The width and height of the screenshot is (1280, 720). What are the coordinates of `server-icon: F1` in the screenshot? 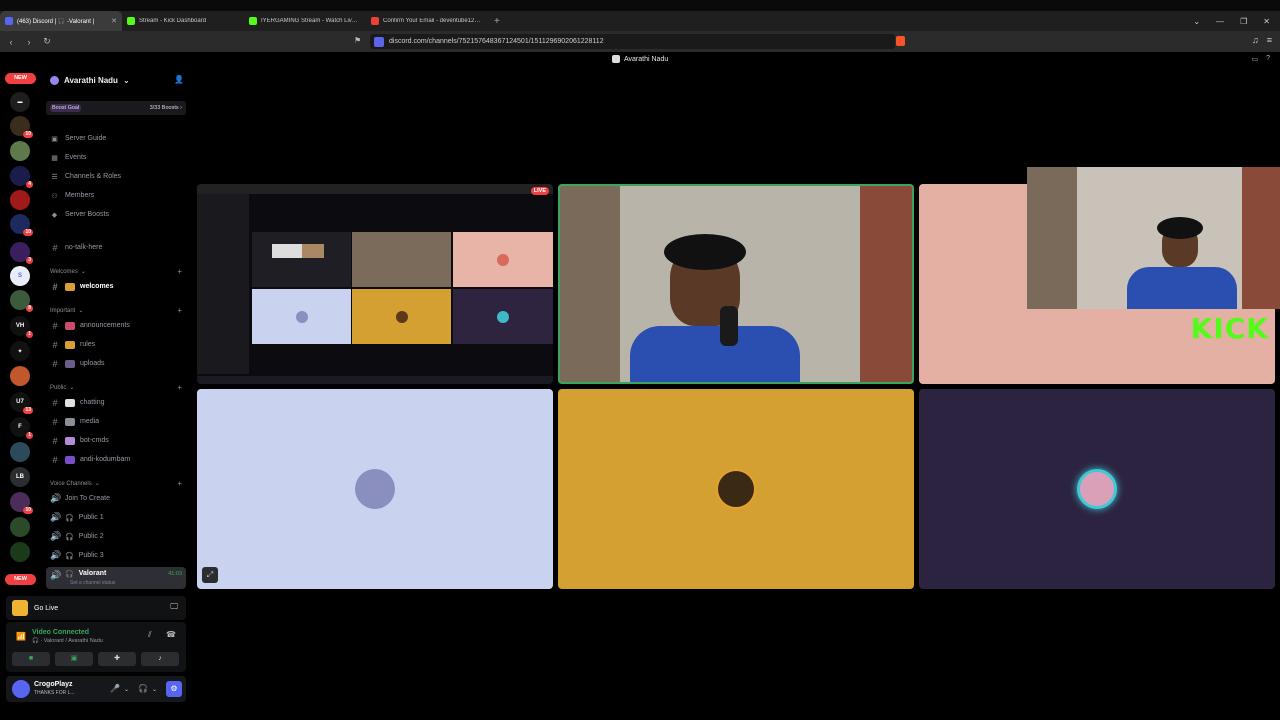 It's located at (21, 428).